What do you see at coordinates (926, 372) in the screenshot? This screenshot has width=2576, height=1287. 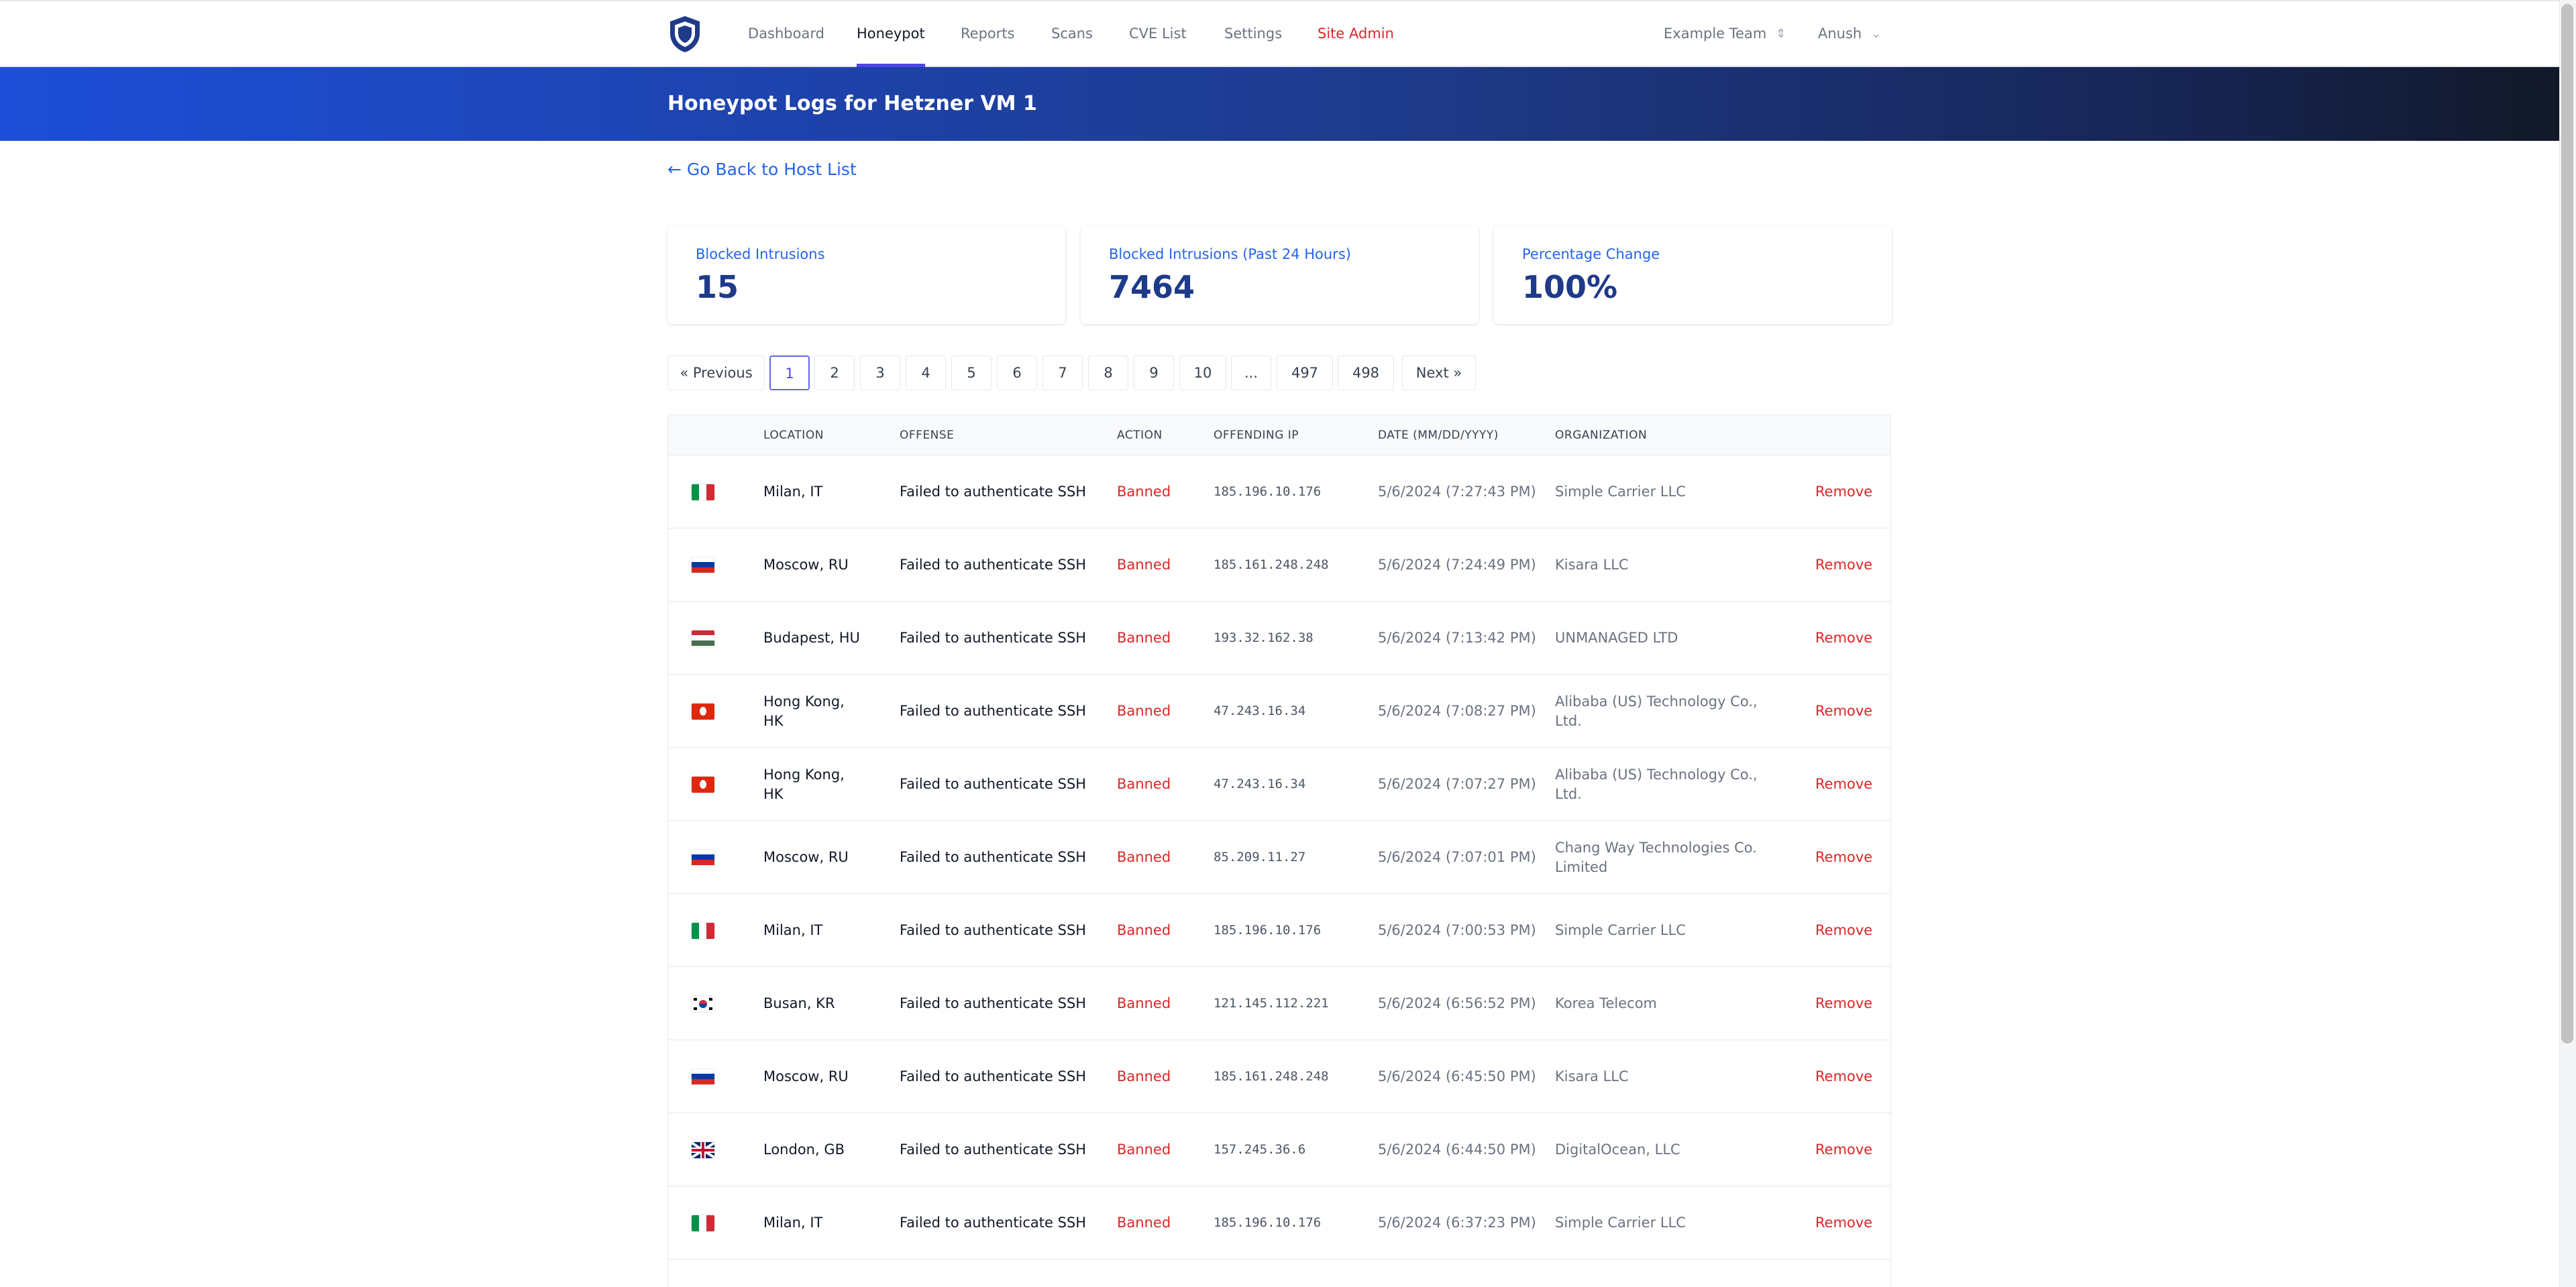 I see `pagination-page-button: 4` at bounding box center [926, 372].